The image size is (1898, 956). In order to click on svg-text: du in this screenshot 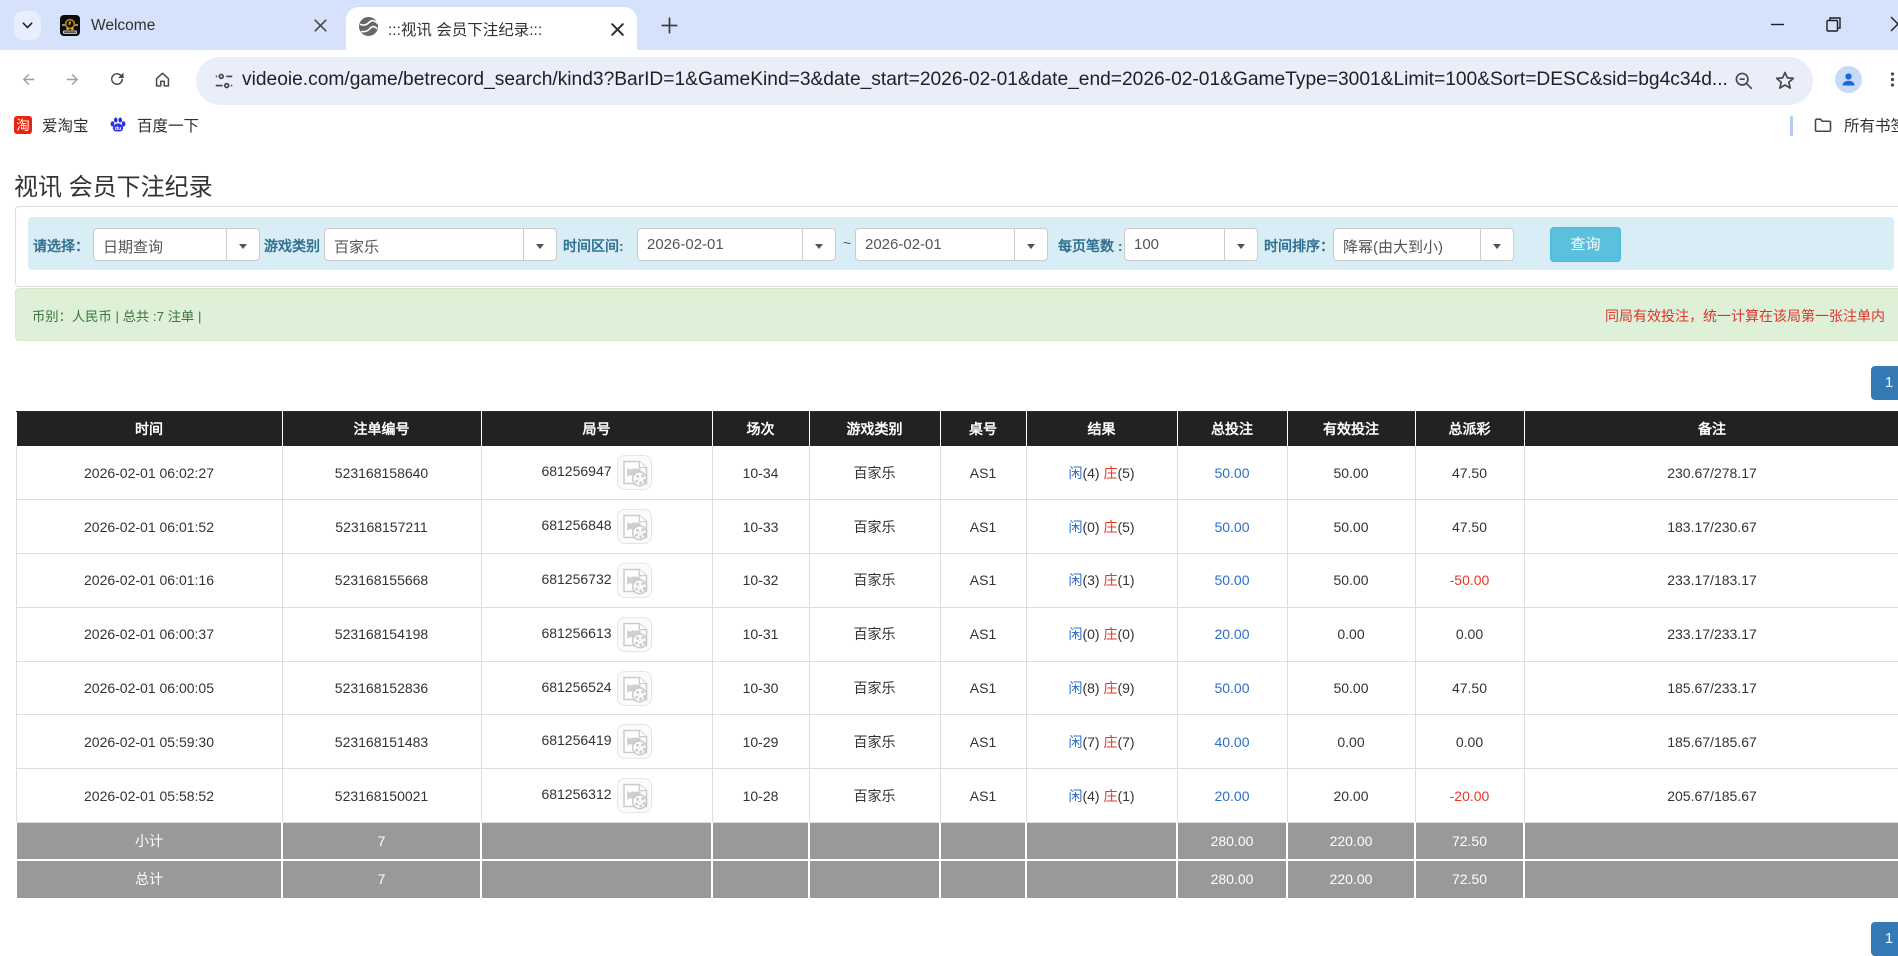, I will do `click(118, 129)`.